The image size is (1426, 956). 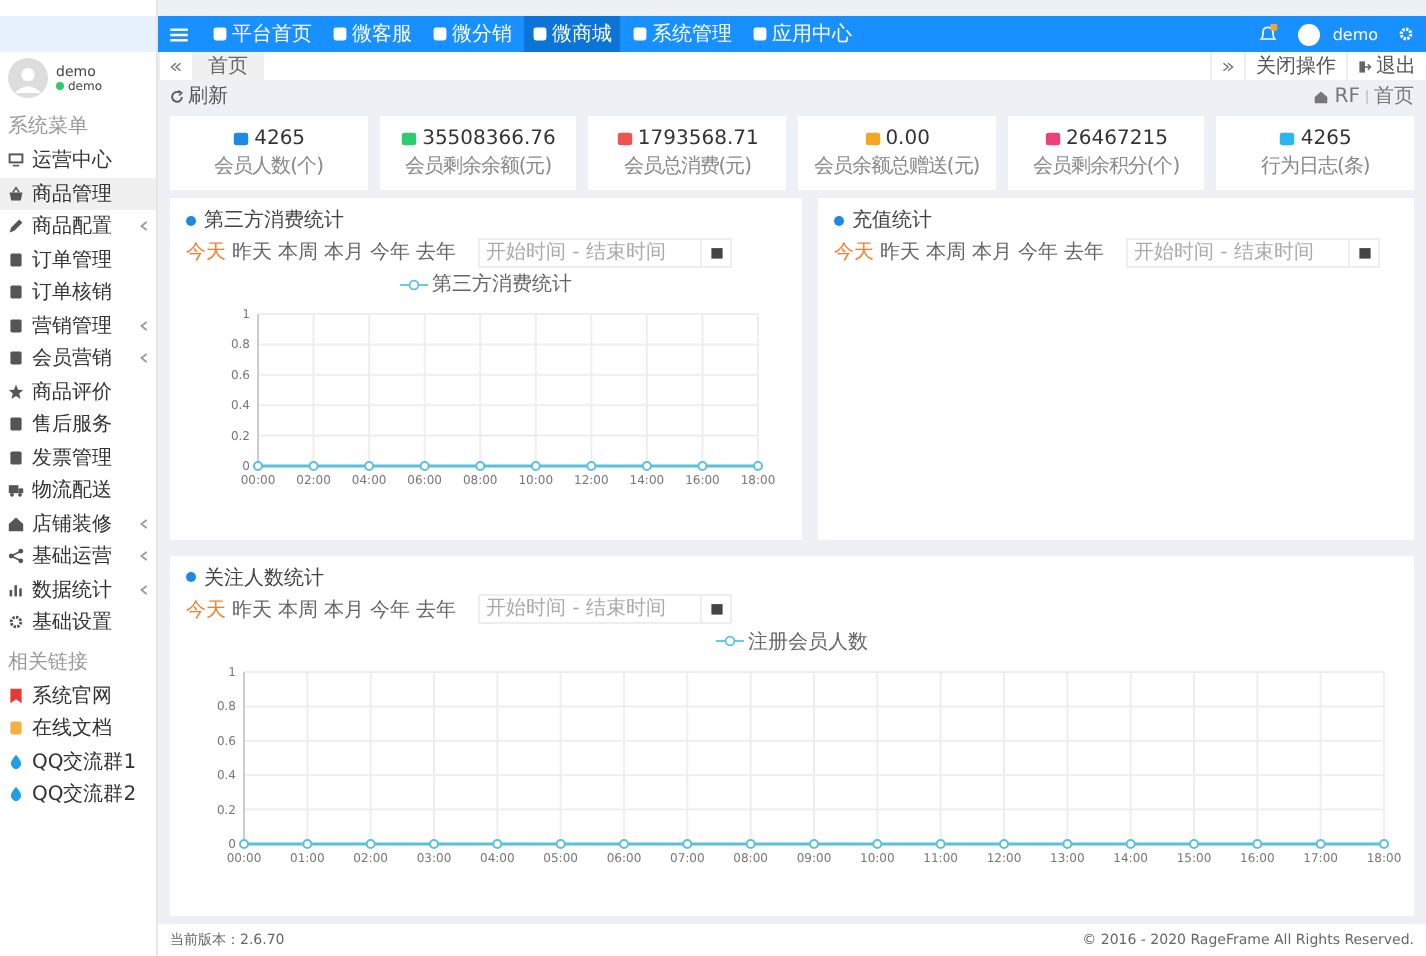 I want to click on star-icon, so click(x=16, y=391).